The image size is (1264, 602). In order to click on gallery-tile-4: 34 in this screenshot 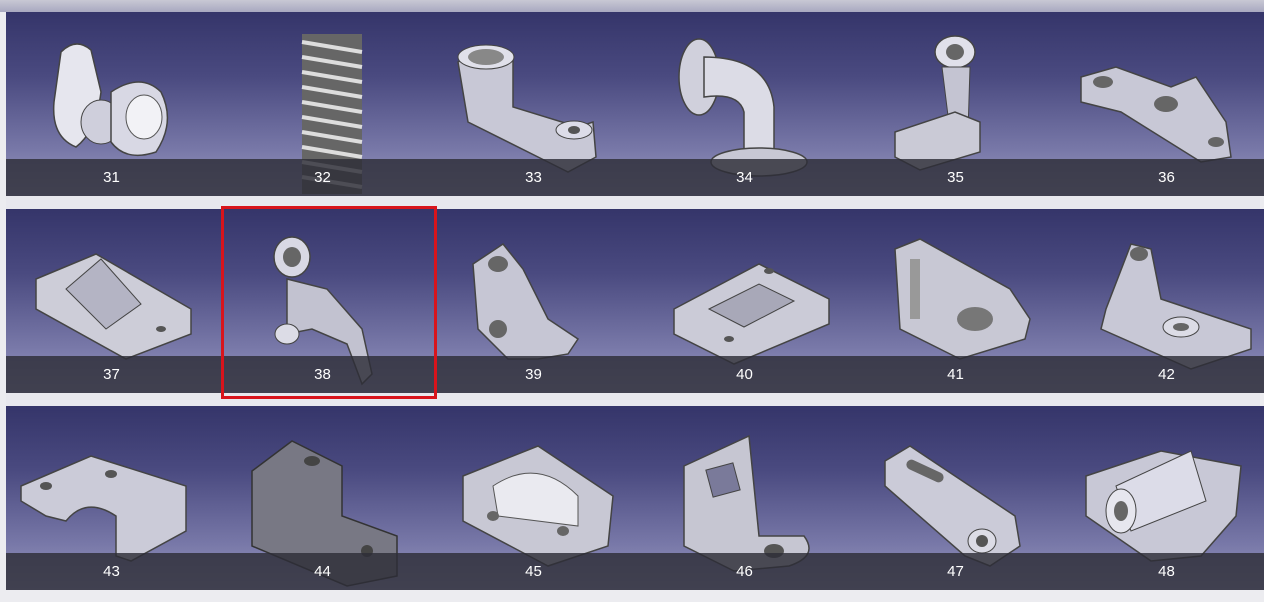, I will do `click(744, 104)`.